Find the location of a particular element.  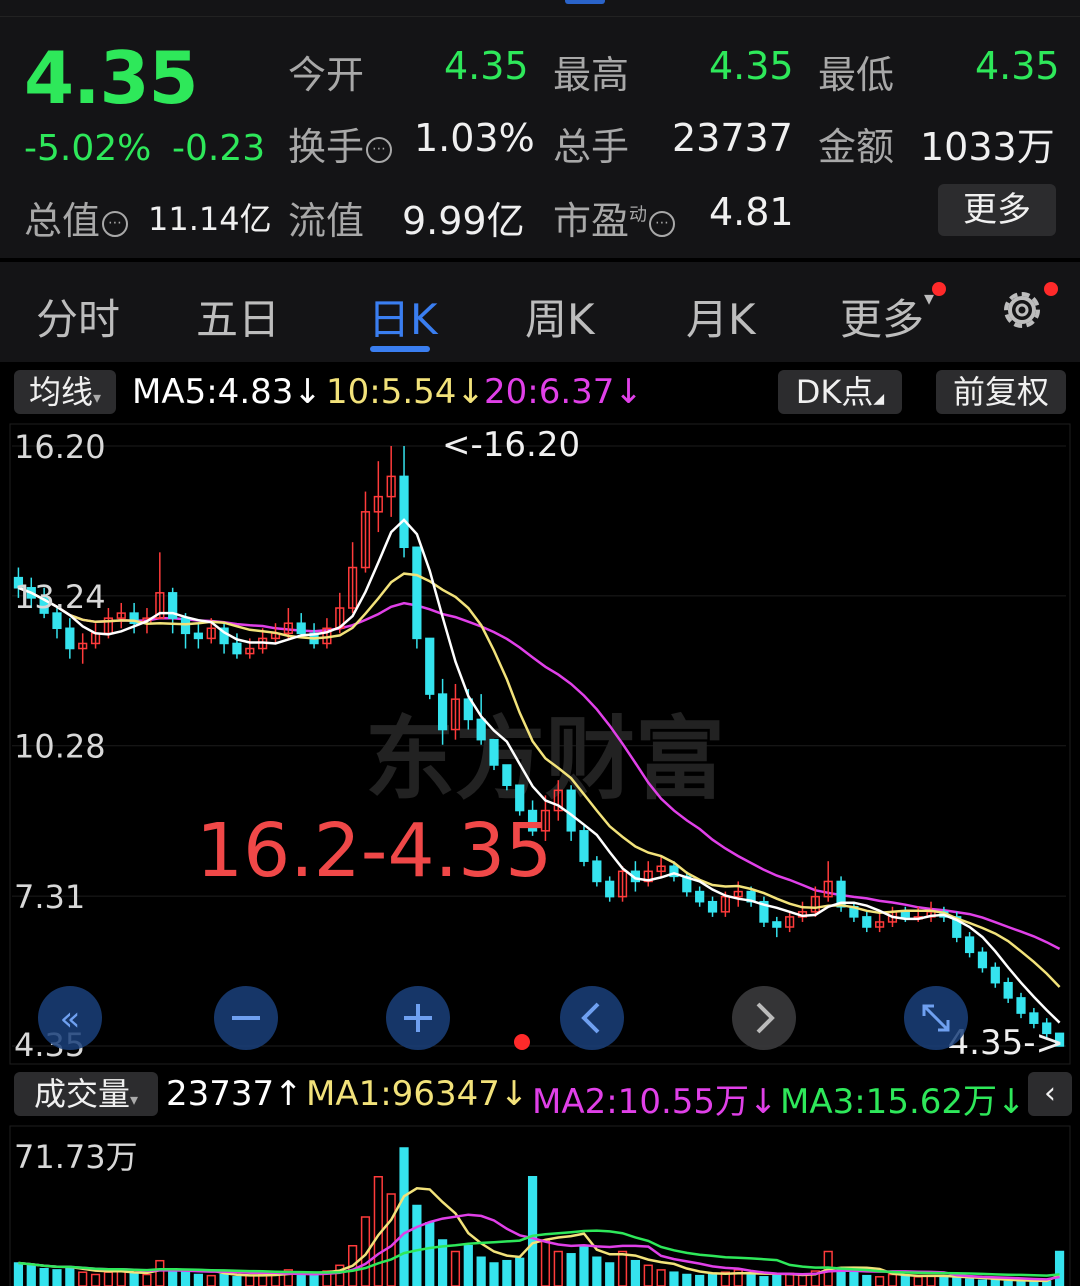

divider is located at coordinates (540, 16).